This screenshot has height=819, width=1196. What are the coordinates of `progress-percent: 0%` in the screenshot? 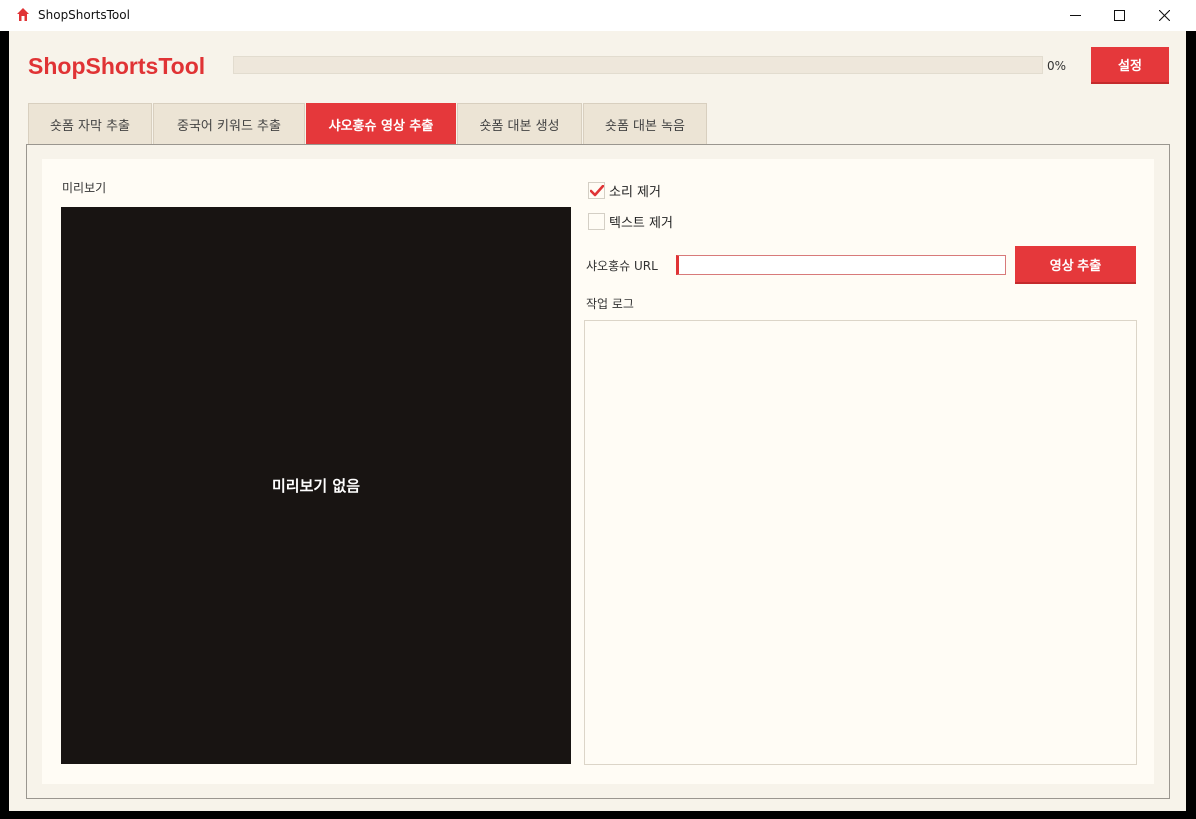 It's located at (1057, 66).